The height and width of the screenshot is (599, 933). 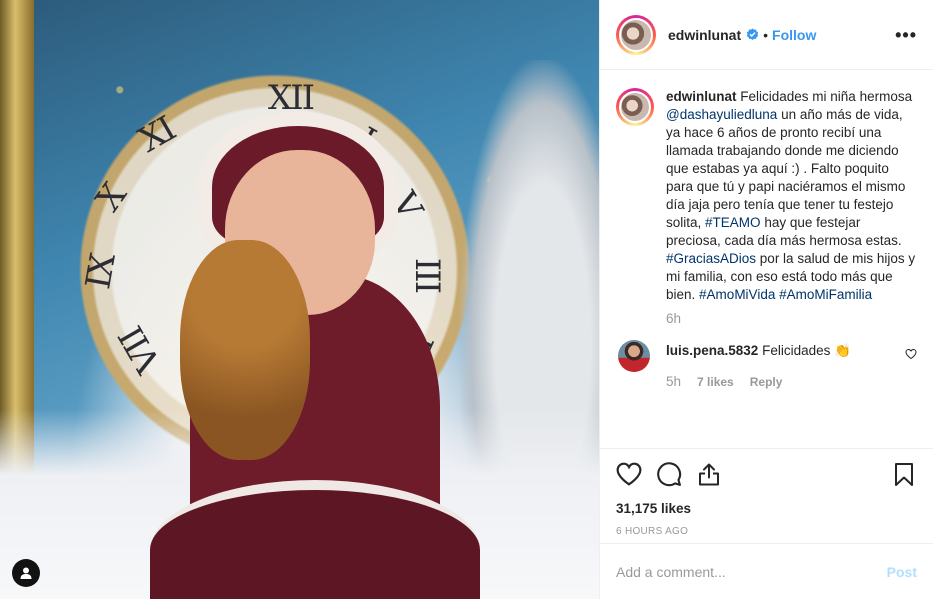 What do you see at coordinates (766, 531) in the screenshot?
I see `post-timestamp: 6 HOURS AGO` at bounding box center [766, 531].